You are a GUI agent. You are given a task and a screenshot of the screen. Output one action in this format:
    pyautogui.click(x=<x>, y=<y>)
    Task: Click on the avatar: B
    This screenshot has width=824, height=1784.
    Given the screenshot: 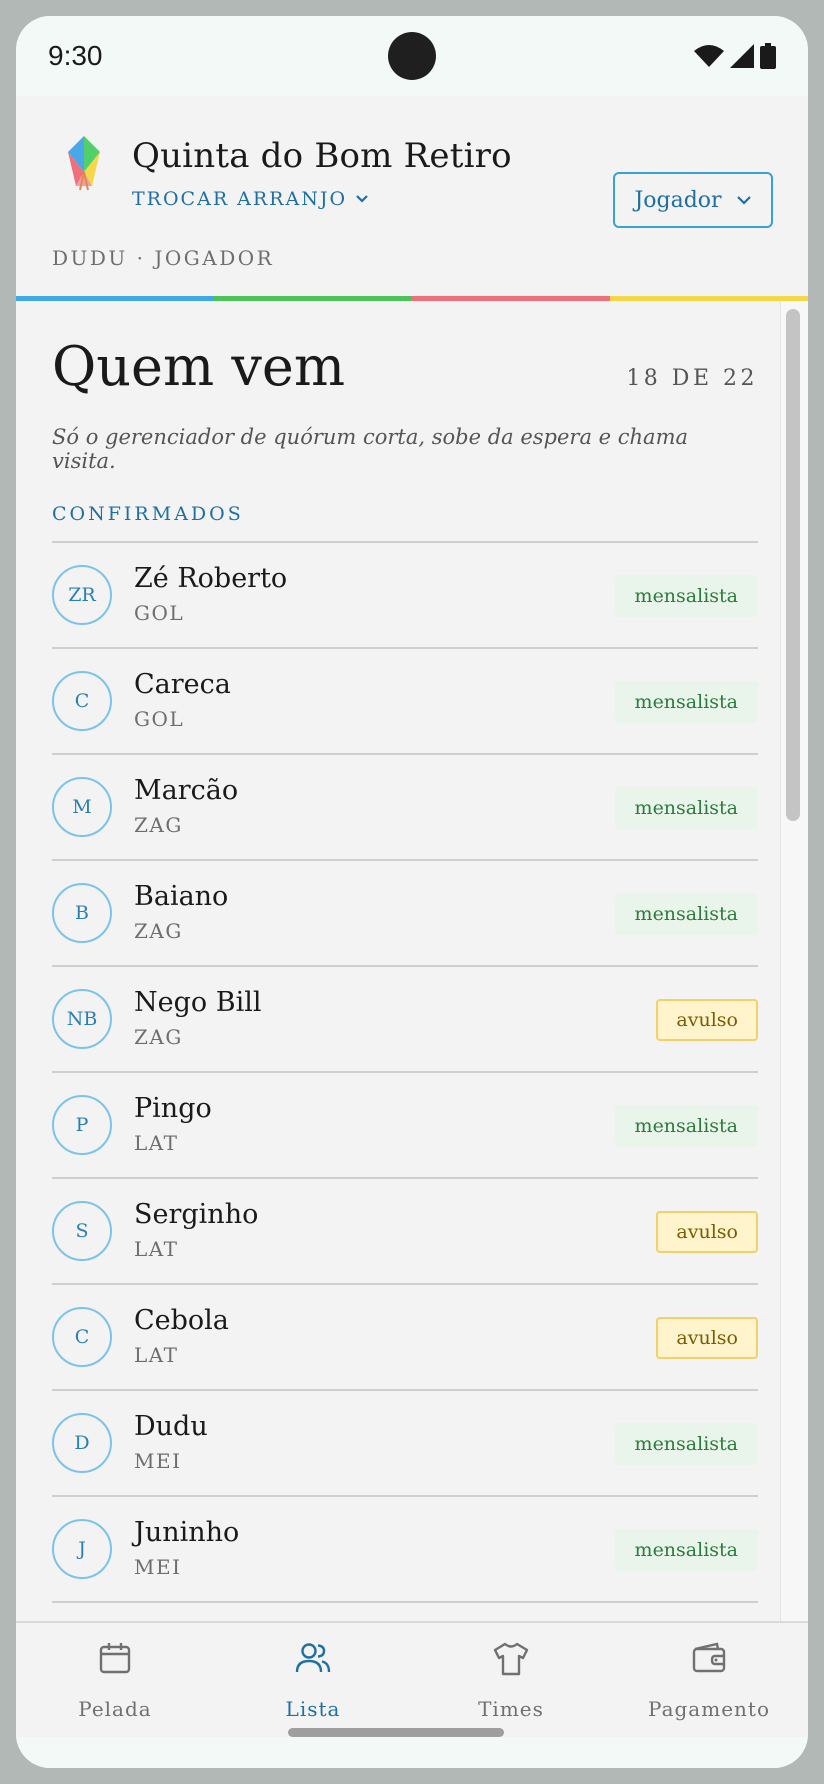 What is the action you would take?
    pyautogui.click(x=82, y=913)
    